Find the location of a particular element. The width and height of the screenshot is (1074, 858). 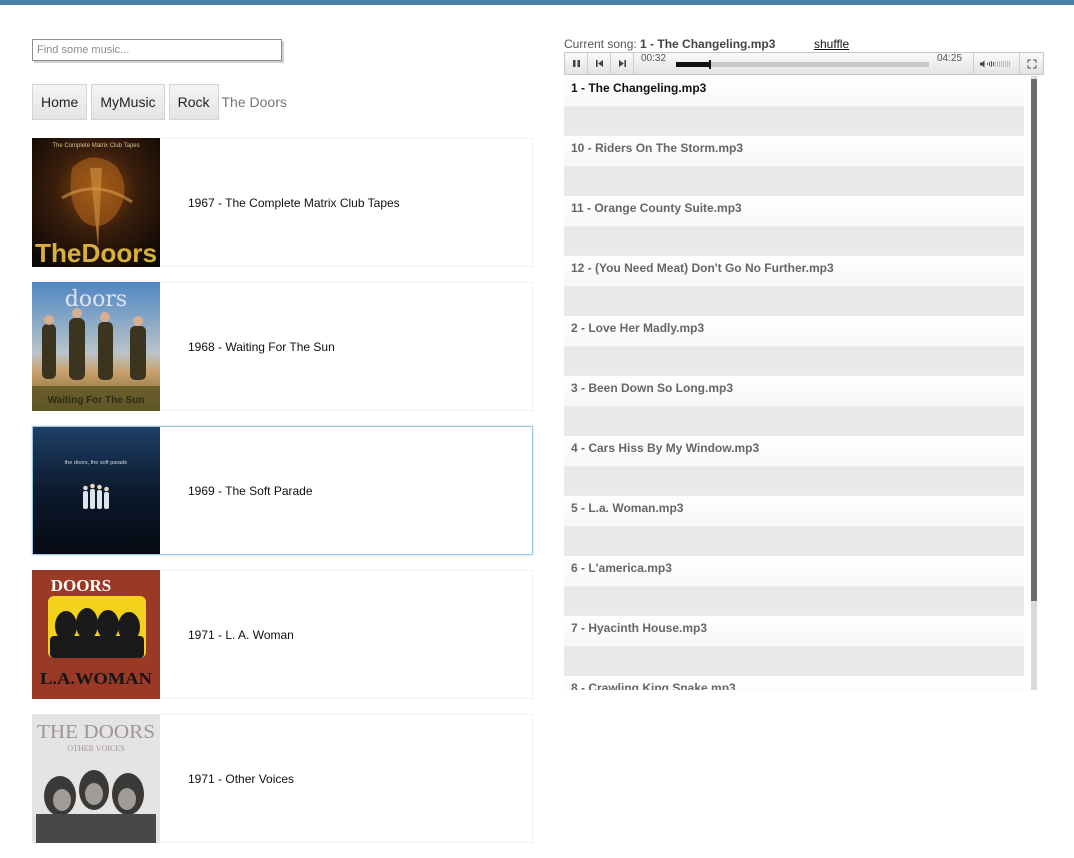

album-title: 1968 - Waiting For The Sun is located at coordinates (261, 346).